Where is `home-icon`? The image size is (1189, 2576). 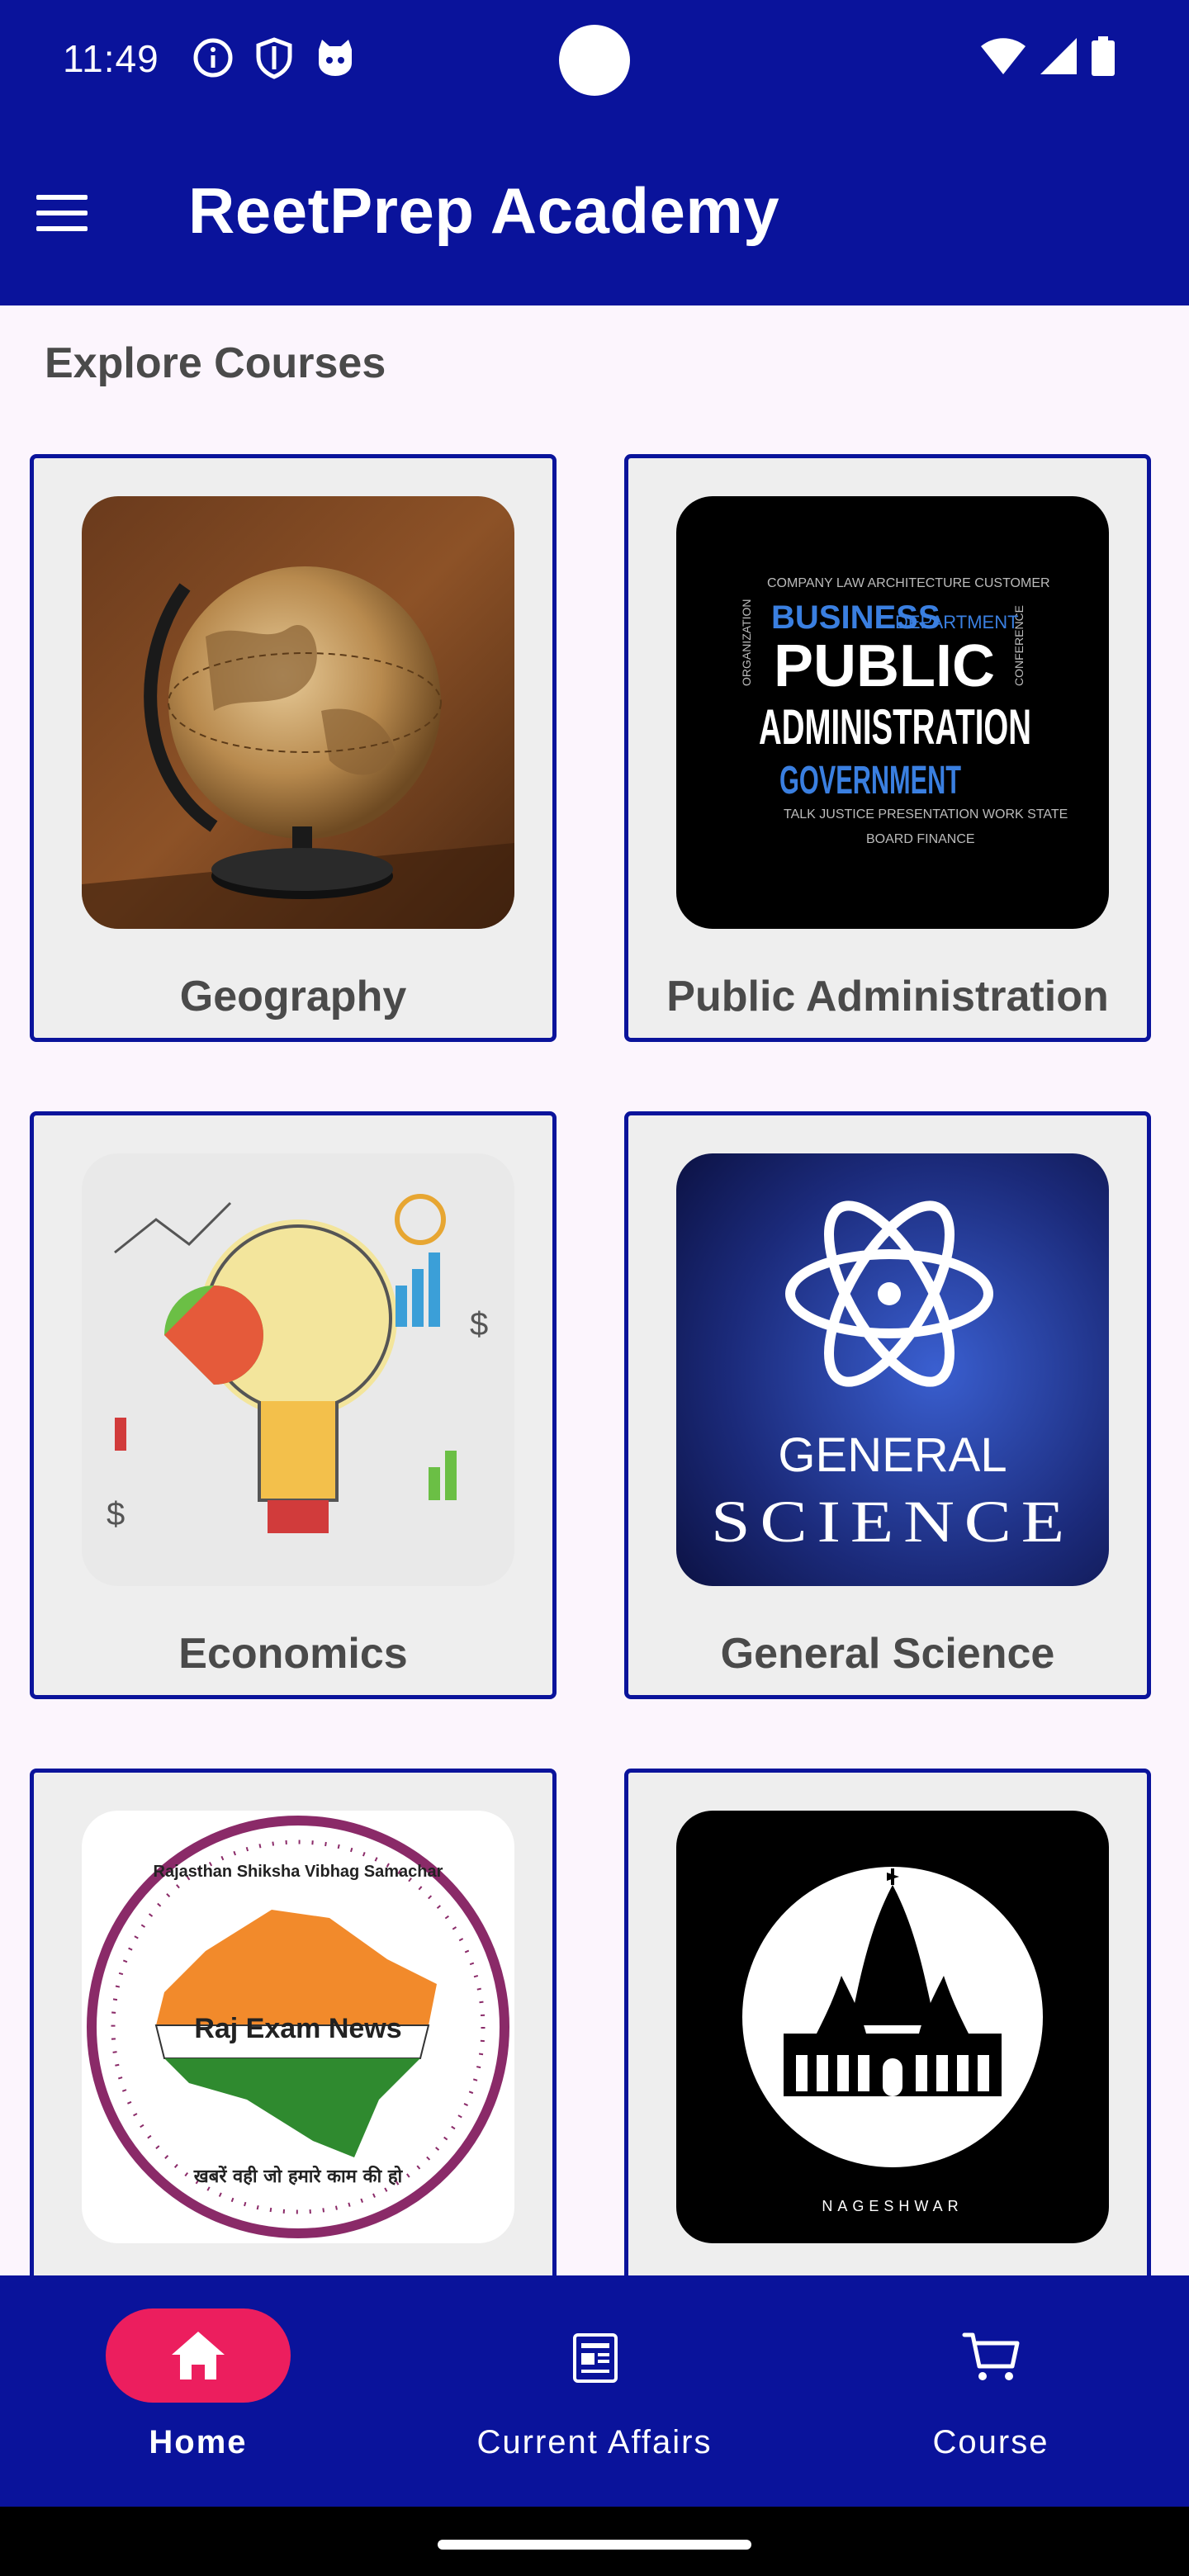 home-icon is located at coordinates (198, 2356).